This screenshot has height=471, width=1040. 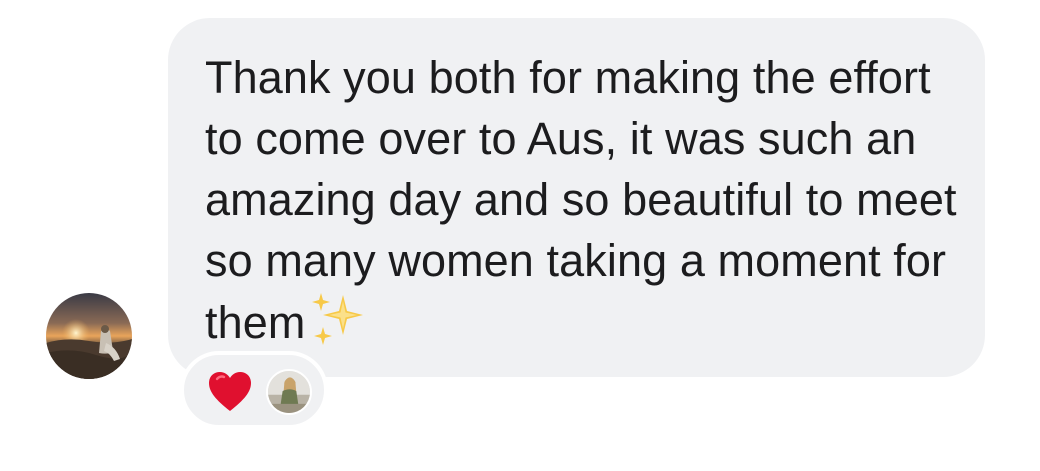 I want to click on reactions-pill, so click(x=254, y=390).